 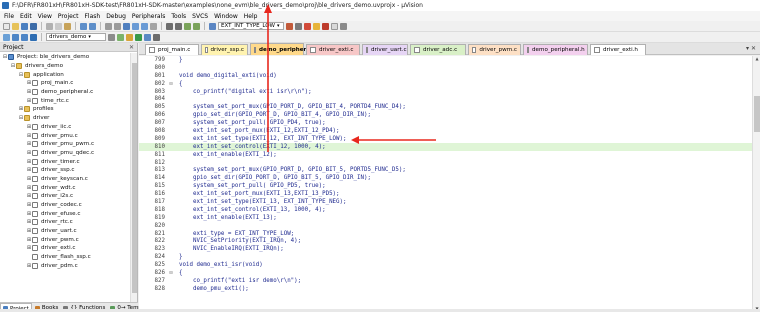 I want to click on editor-tab: proj_main.c, so click(x=172, y=49).